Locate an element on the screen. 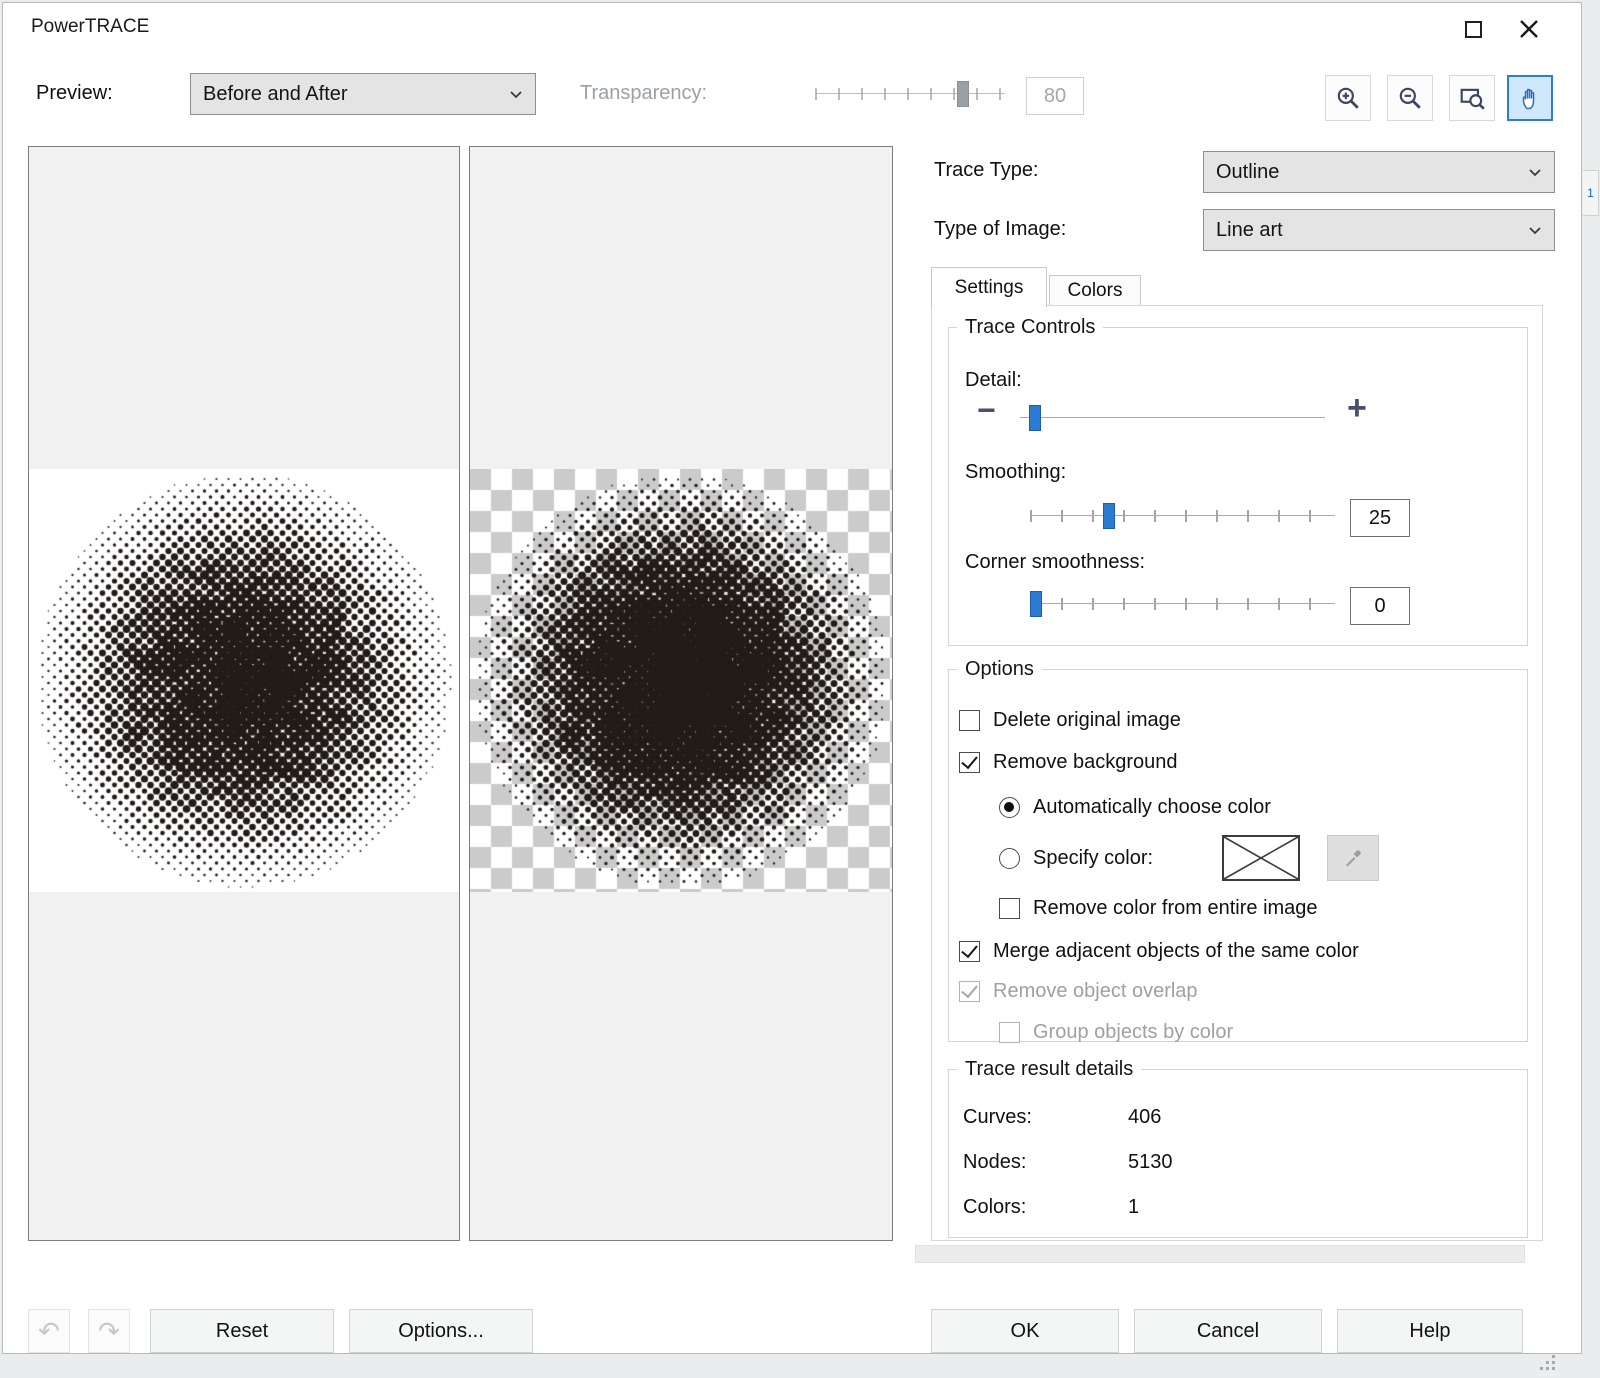 The height and width of the screenshot is (1378, 1600). tab-colors: Colors is located at coordinates (1095, 290).